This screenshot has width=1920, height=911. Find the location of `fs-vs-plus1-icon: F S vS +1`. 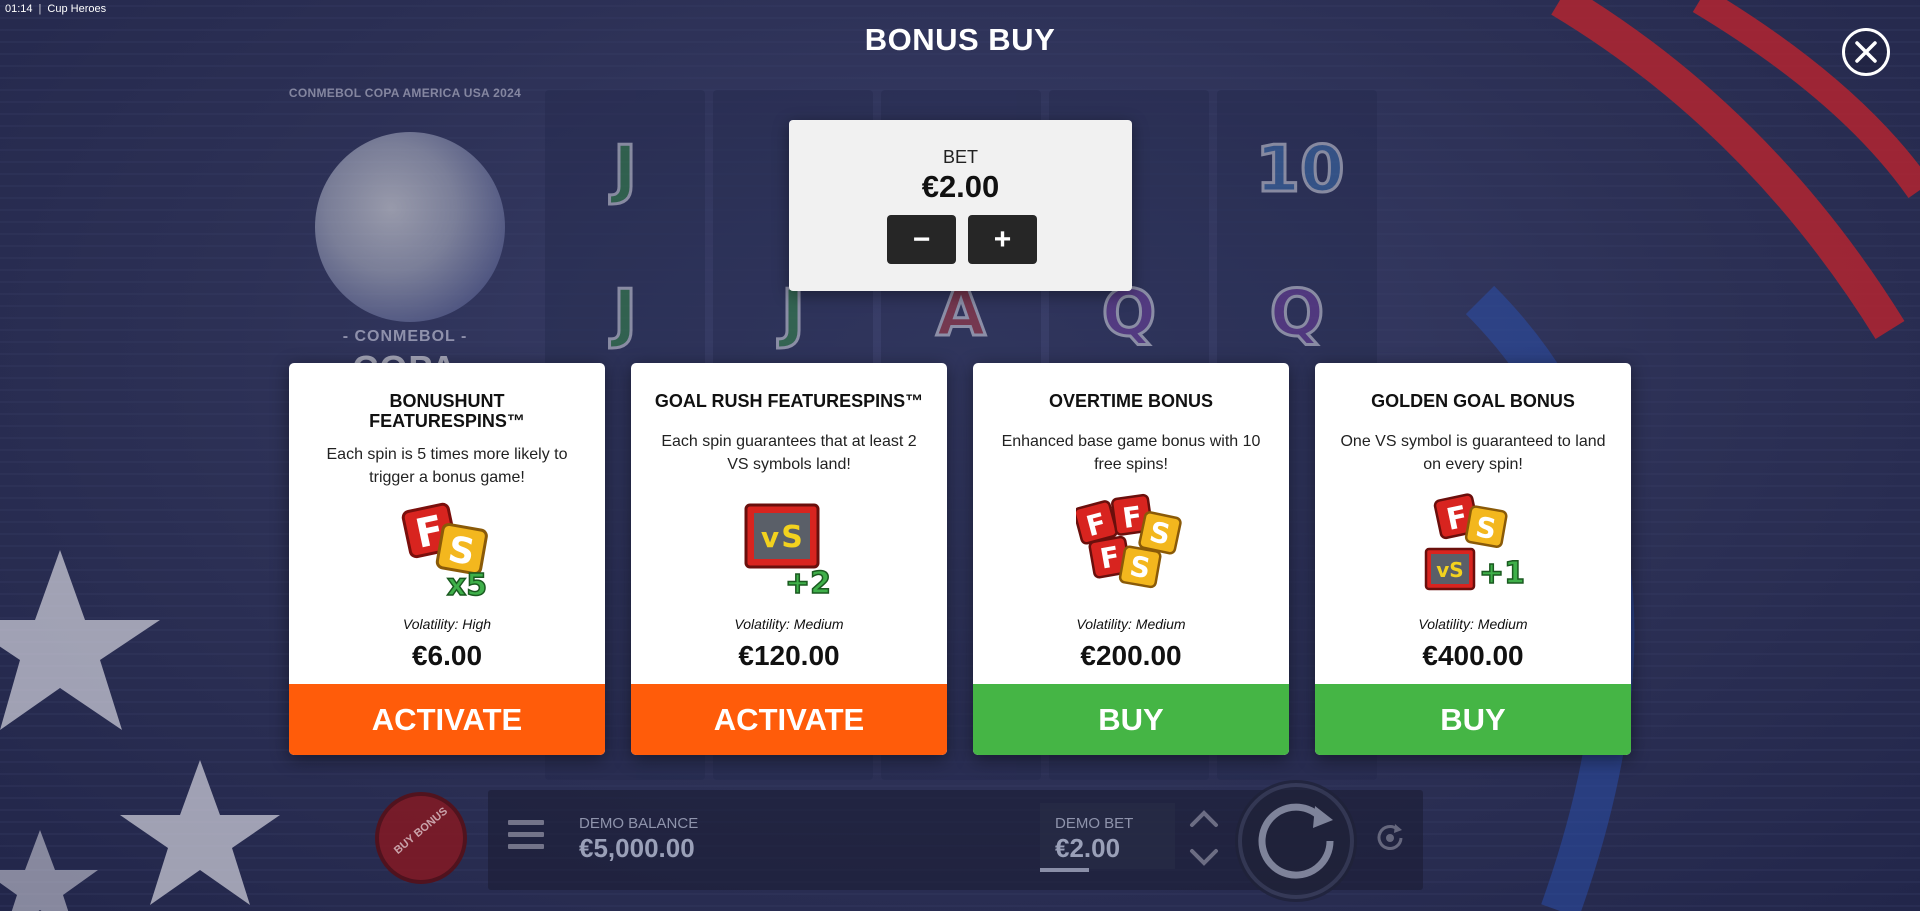

fs-vs-plus1-icon: F S vS +1 is located at coordinates (1475, 542).